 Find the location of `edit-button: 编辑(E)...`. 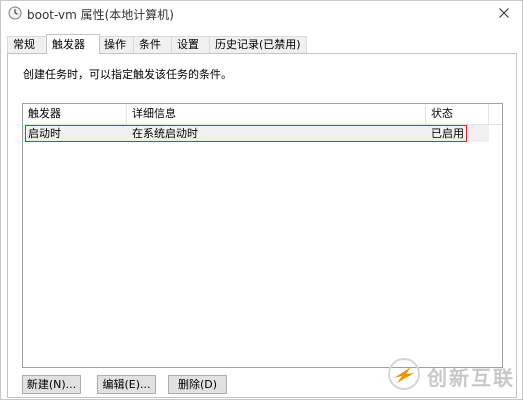

edit-button: 编辑(E)... is located at coordinates (126, 384).